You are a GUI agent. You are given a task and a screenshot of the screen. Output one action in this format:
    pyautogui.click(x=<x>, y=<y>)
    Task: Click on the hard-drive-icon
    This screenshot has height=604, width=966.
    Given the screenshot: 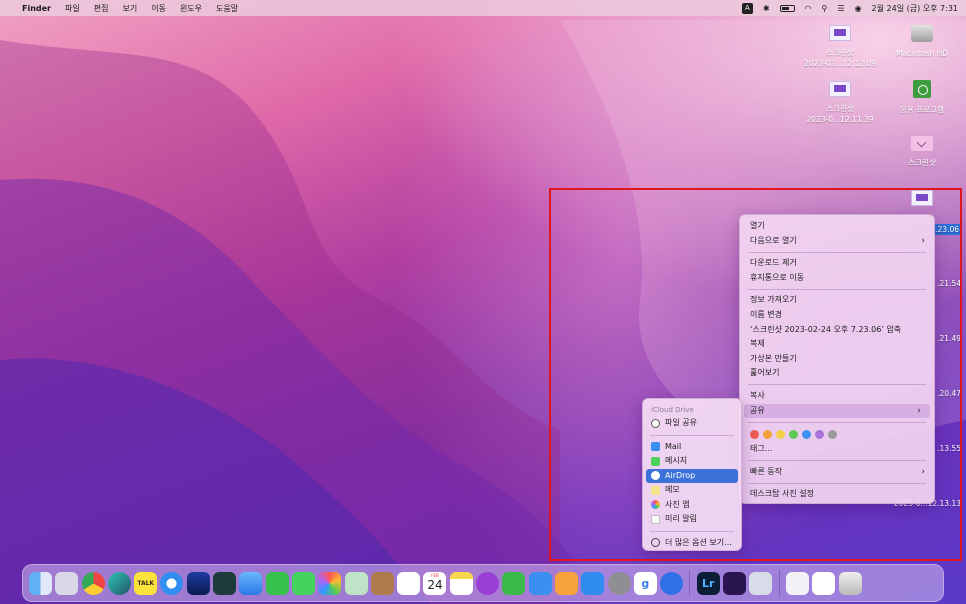 What is the action you would take?
    pyautogui.click(x=922, y=33)
    